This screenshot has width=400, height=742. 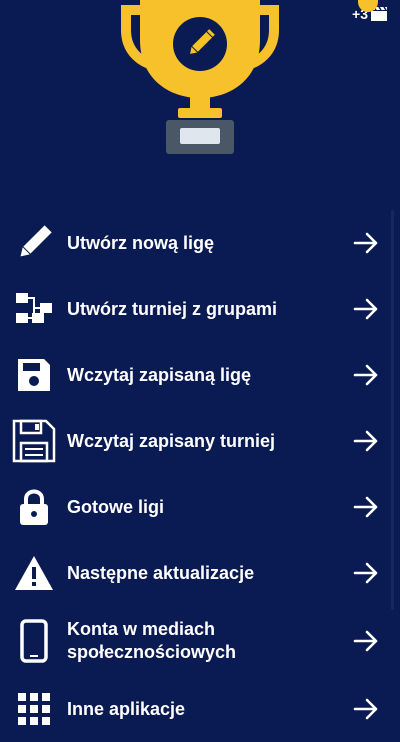 What do you see at coordinates (34, 441) in the screenshot?
I see `floppy-outline-icon` at bounding box center [34, 441].